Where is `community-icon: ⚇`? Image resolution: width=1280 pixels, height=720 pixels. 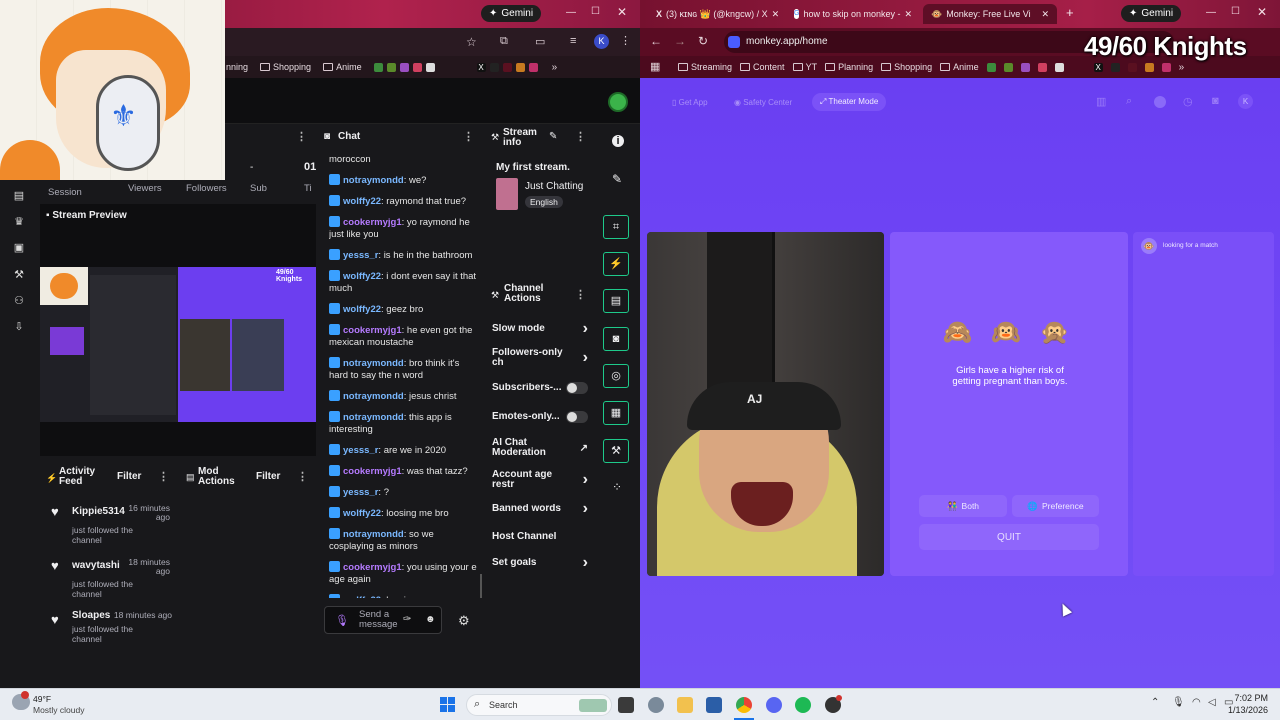 community-icon: ⚇ is located at coordinates (19, 301).